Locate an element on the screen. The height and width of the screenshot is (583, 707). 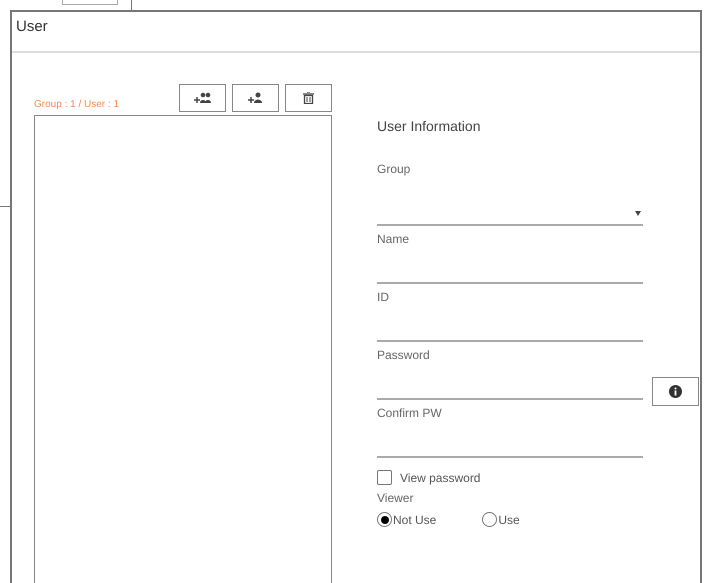
user-count: Group : 1 / User : 1 is located at coordinates (77, 104).